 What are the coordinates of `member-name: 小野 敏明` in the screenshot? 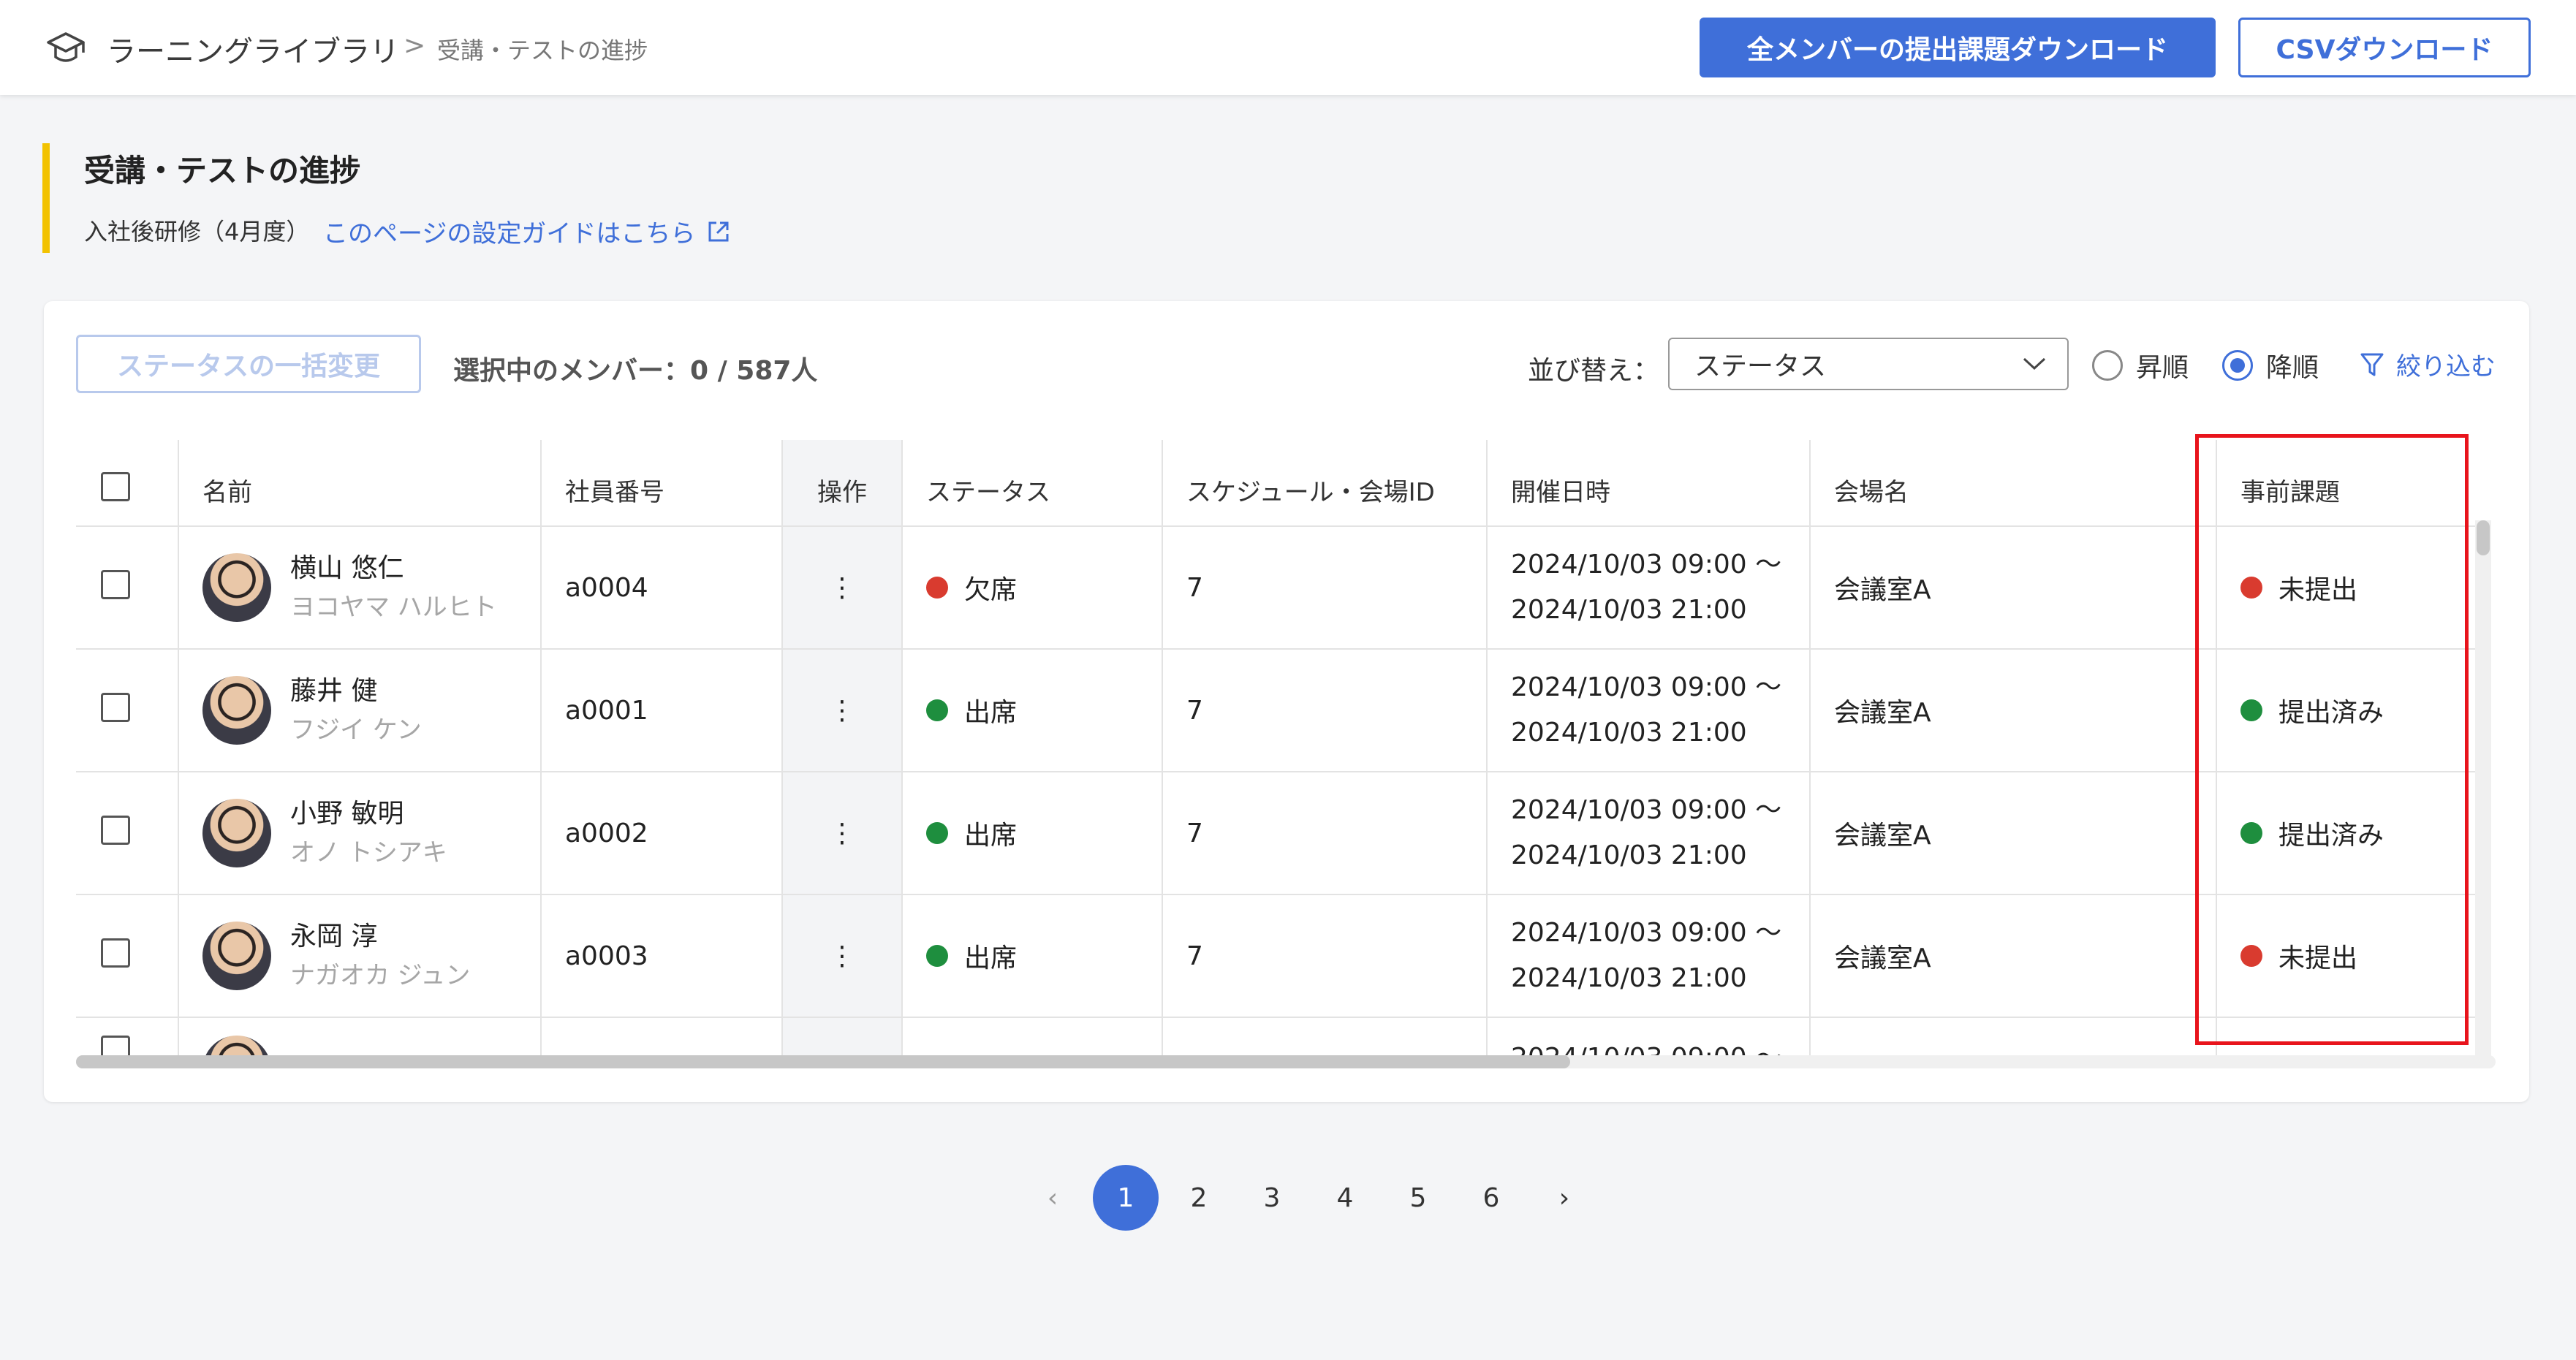 It's located at (368, 814).